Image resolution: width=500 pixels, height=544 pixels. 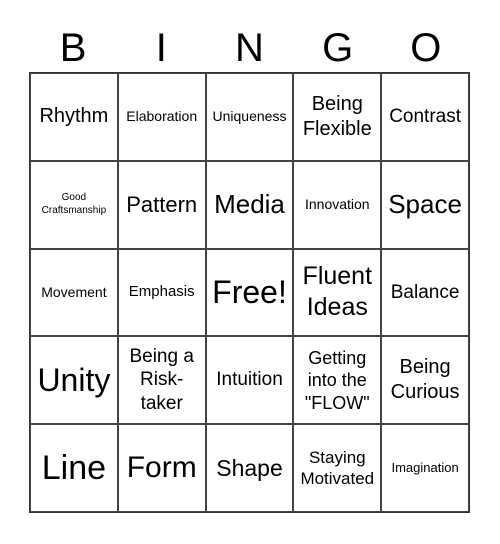 What do you see at coordinates (74, 292) in the screenshot?
I see `bingo-cell: Movement` at bounding box center [74, 292].